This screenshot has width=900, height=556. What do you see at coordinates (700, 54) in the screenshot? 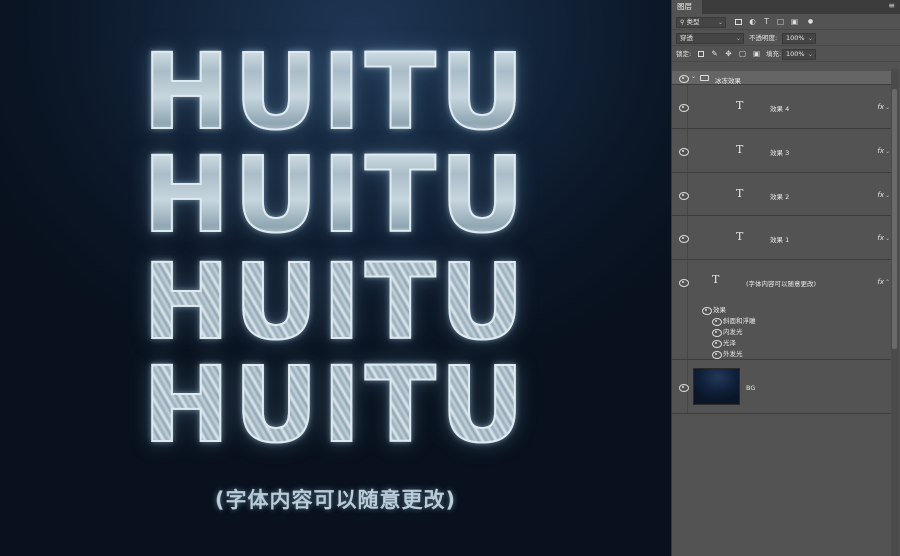
I see `lock-pixels-icon` at bounding box center [700, 54].